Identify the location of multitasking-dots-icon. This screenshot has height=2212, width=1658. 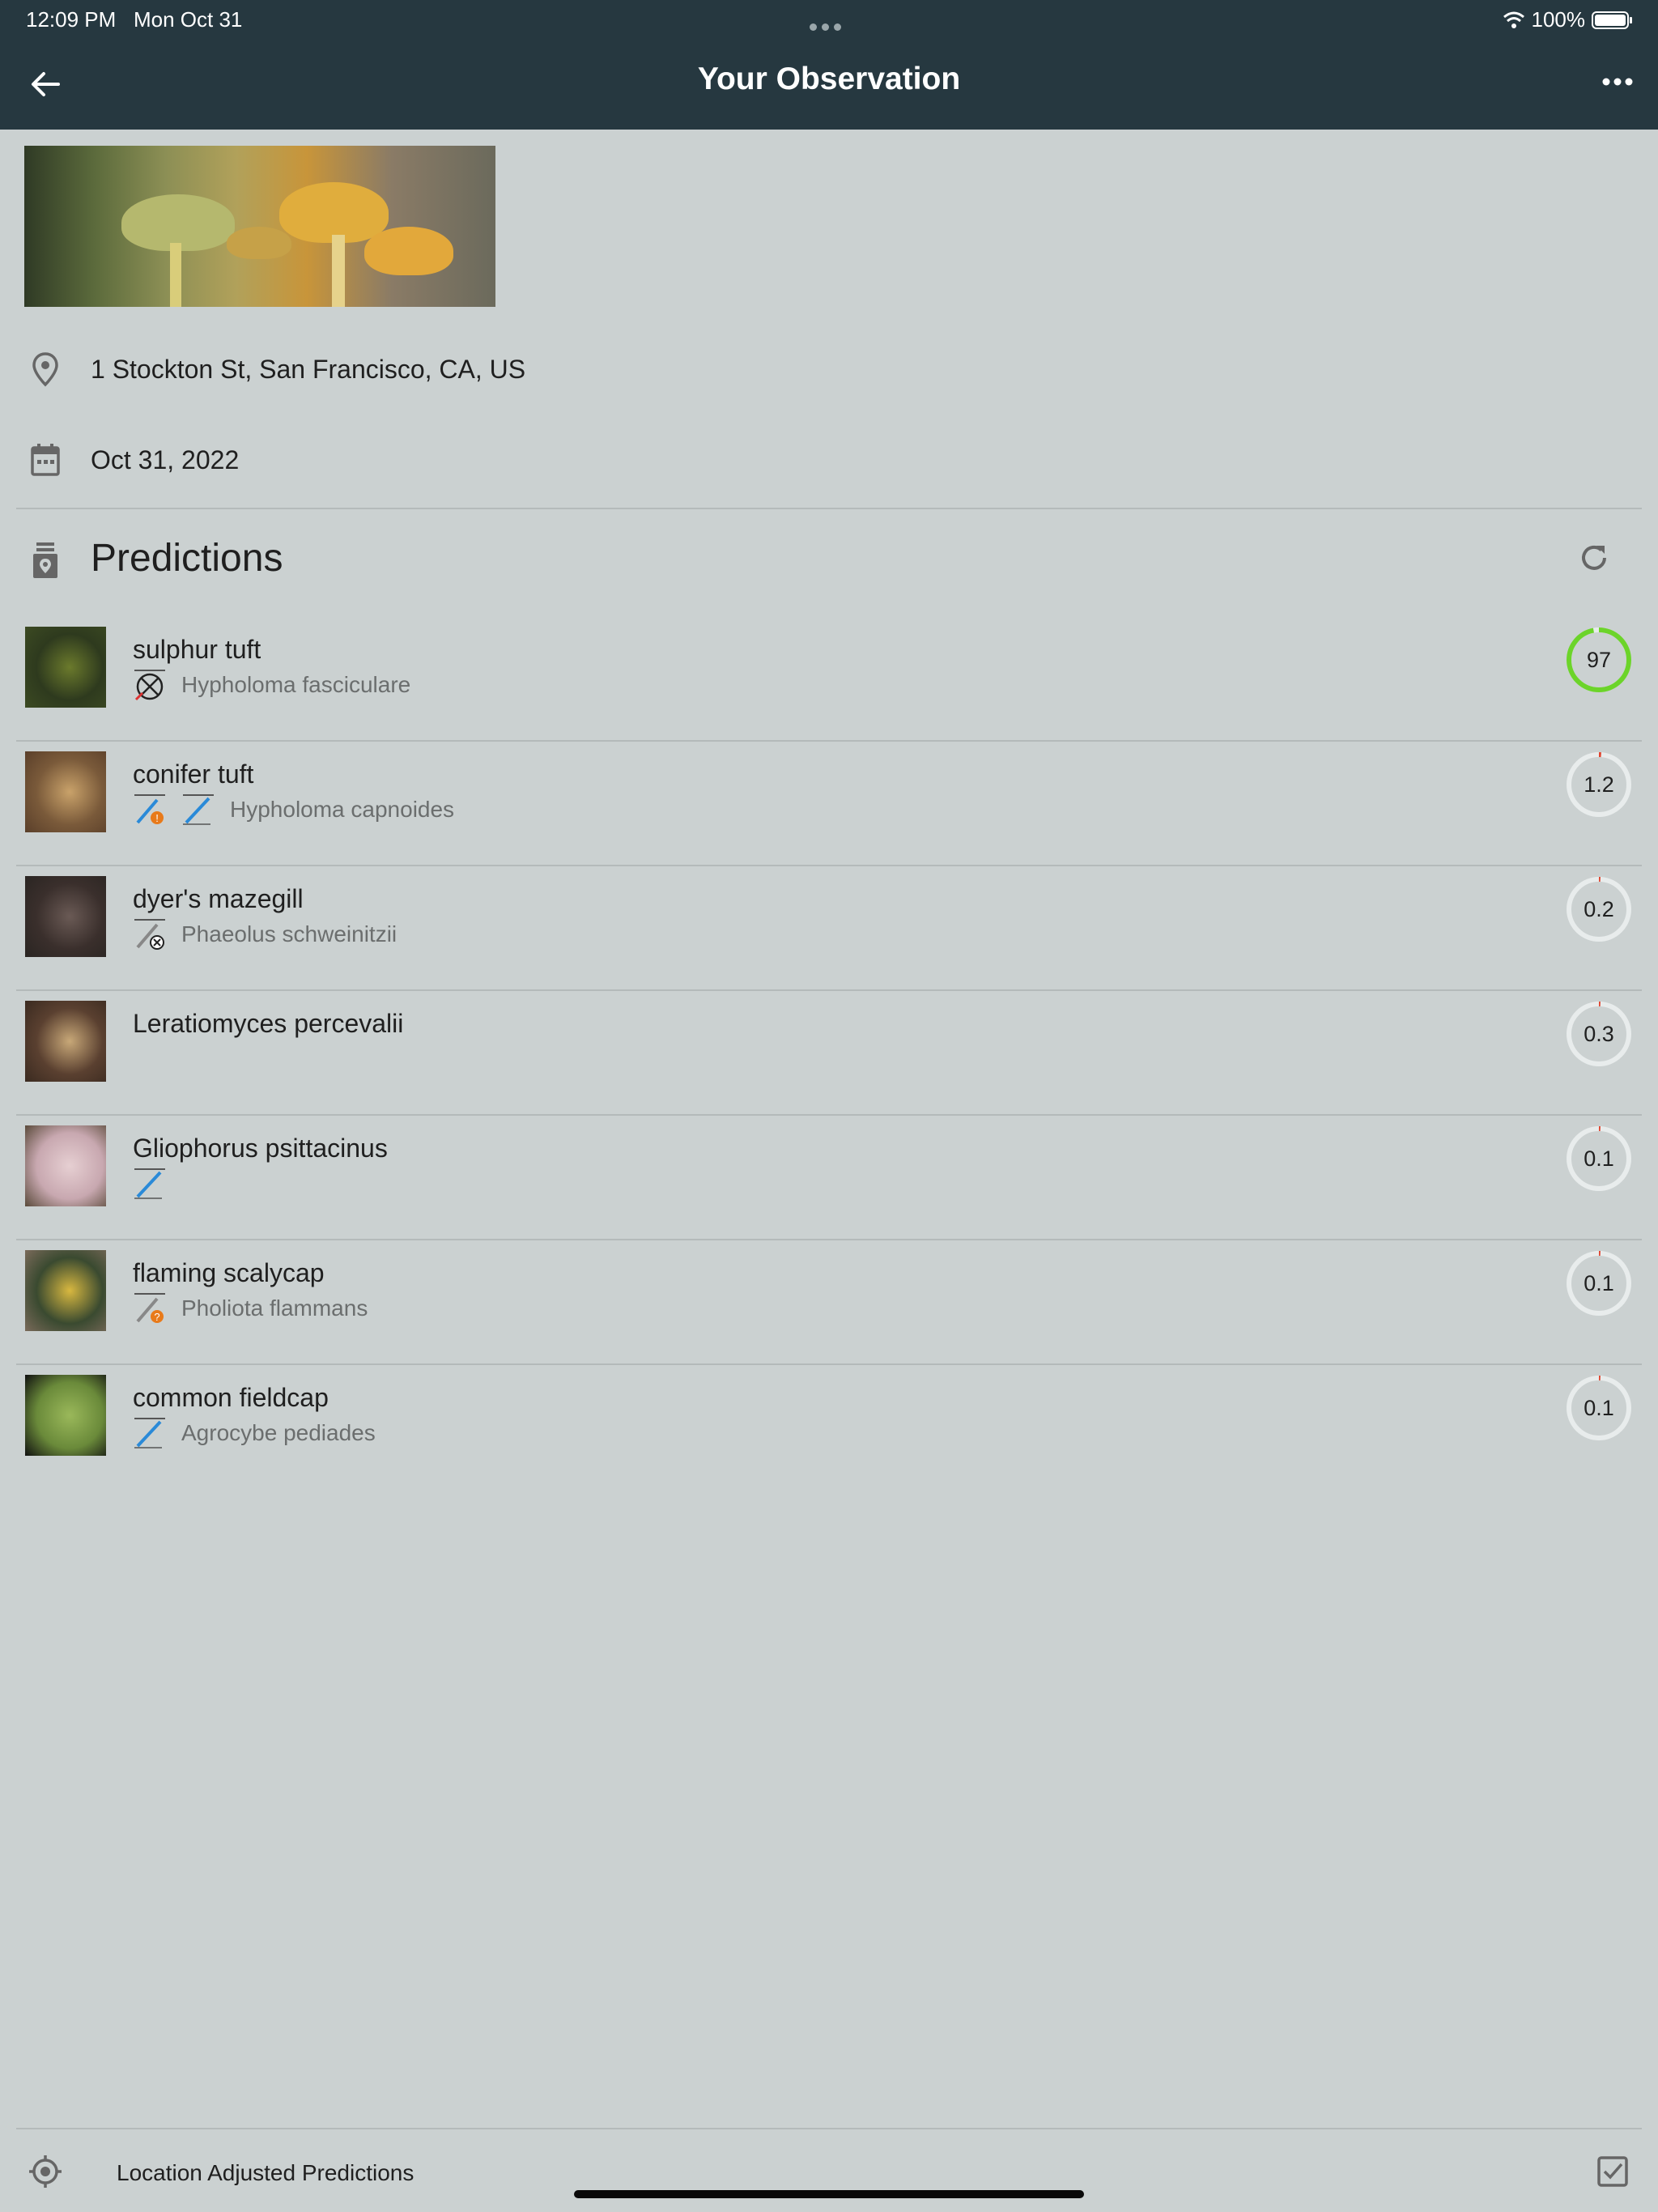
(828, 24).